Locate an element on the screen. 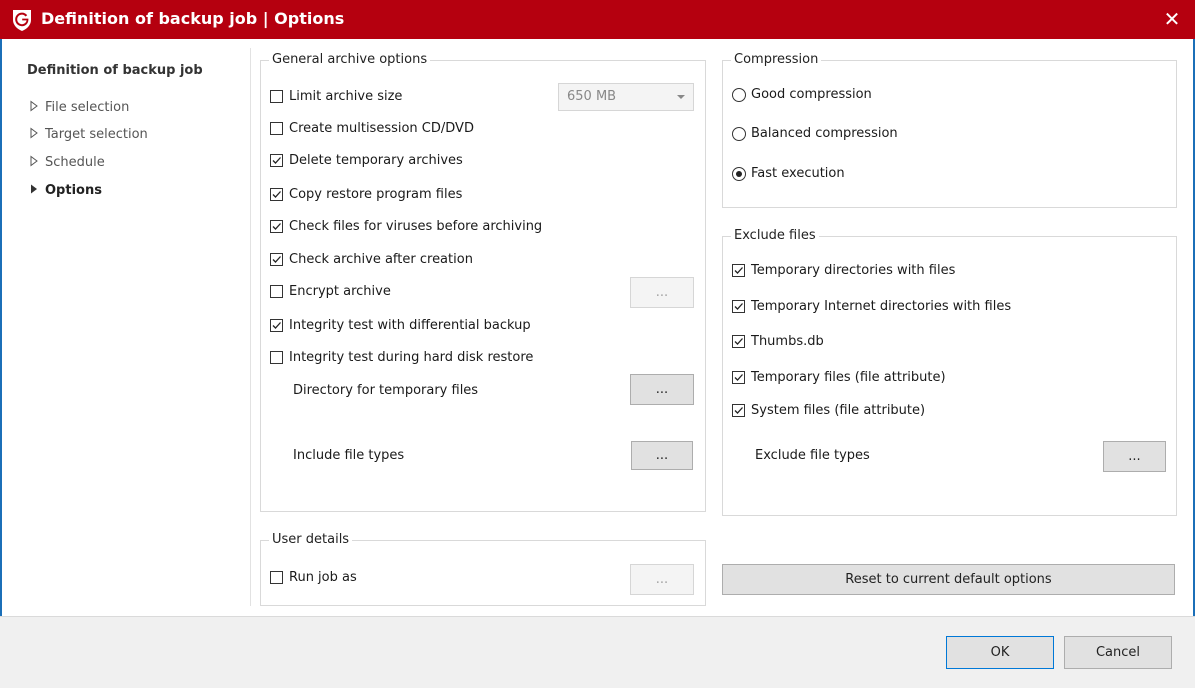 This screenshot has width=1195, height=688. fast-execution-radio is located at coordinates (739, 174).